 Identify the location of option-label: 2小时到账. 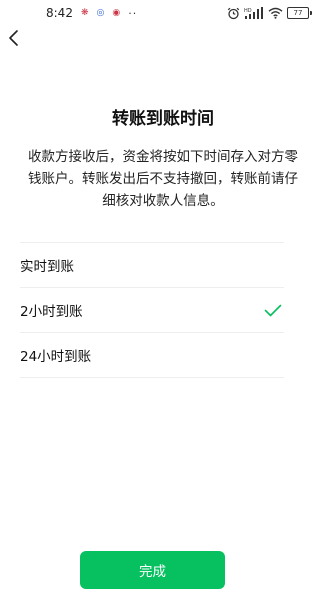
(51, 312).